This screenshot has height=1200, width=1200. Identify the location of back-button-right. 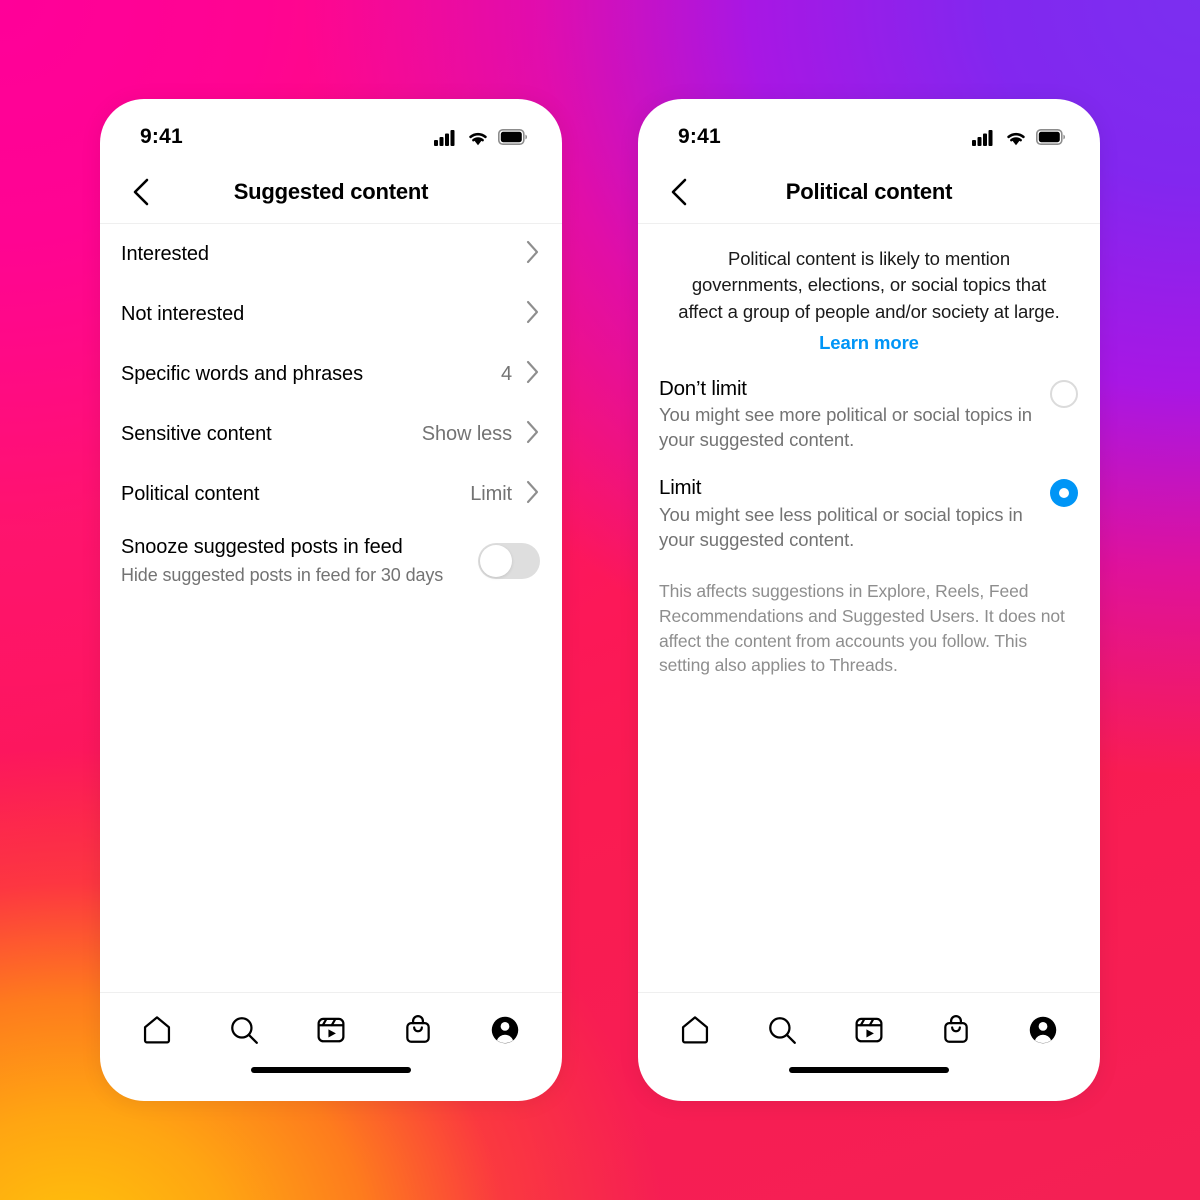
(680, 192).